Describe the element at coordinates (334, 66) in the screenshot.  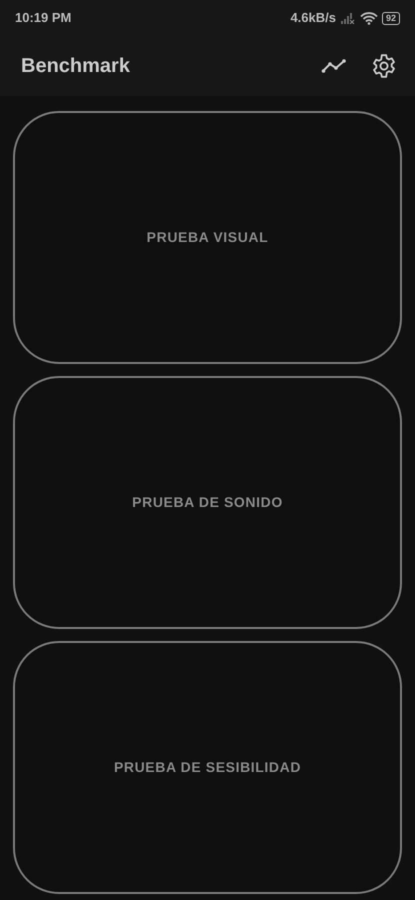
I see `line-chart-icon` at that location.